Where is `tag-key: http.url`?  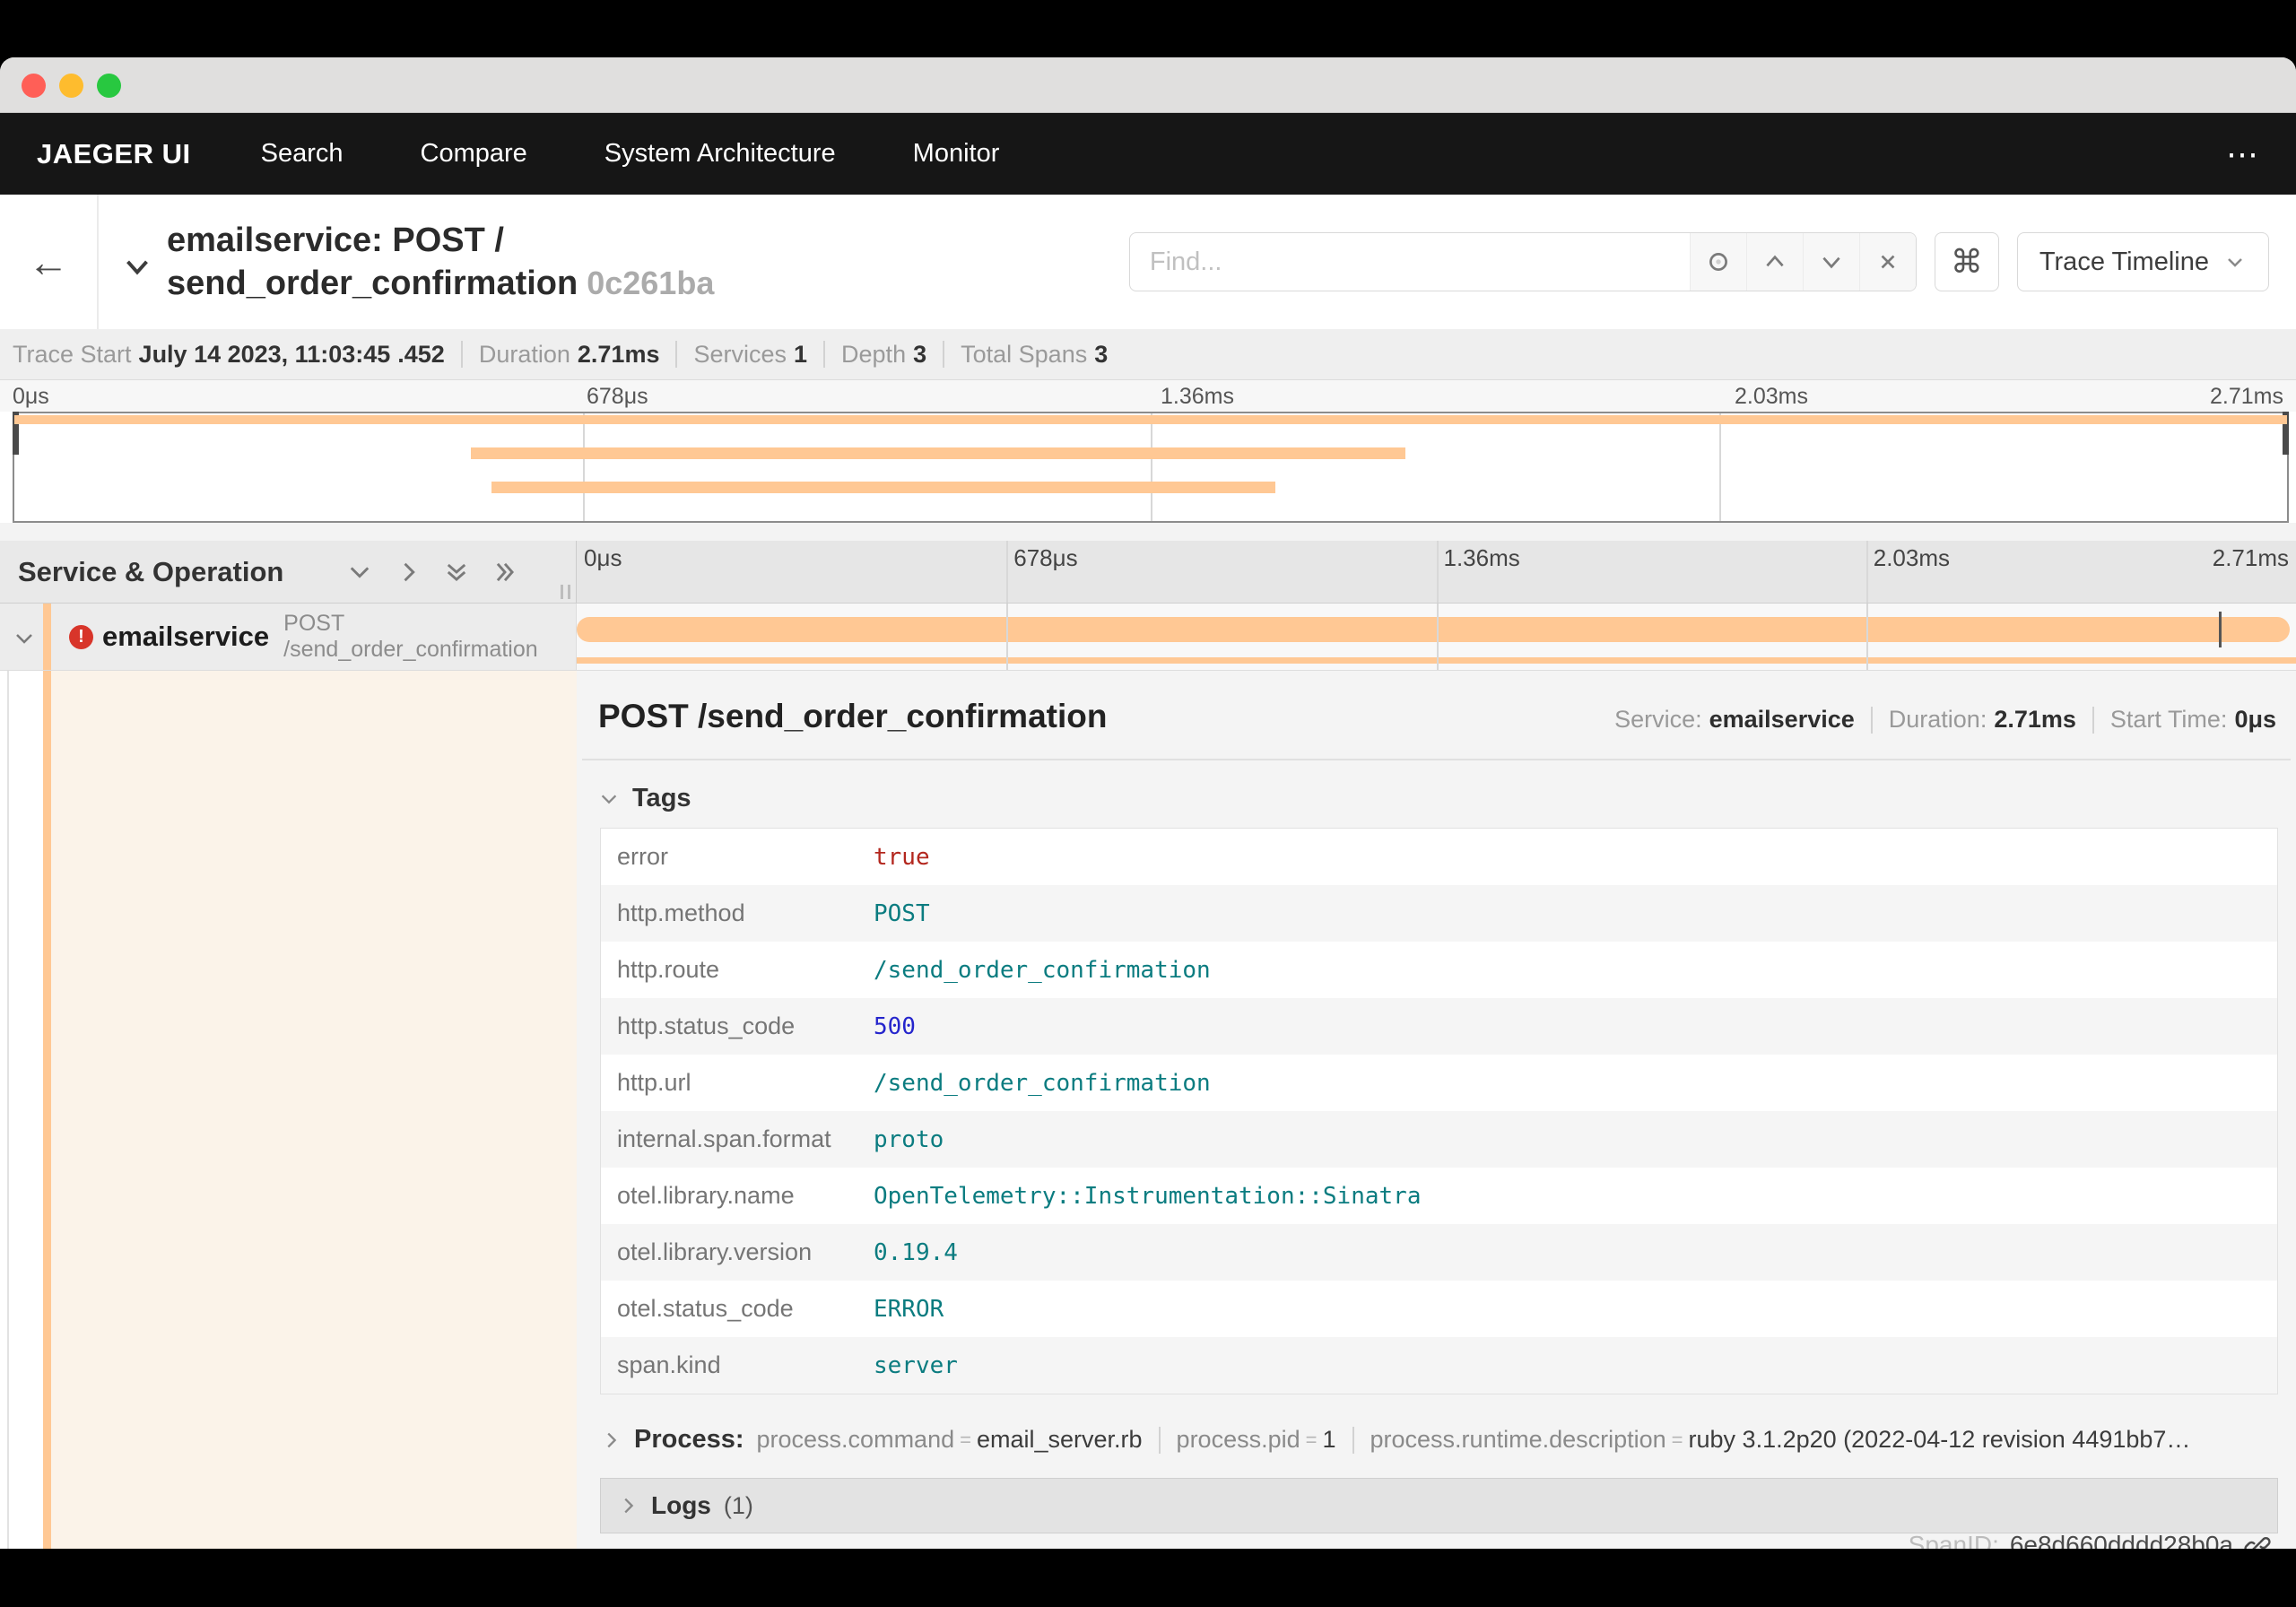
tag-key: http.url is located at coordinates (654, 1083).